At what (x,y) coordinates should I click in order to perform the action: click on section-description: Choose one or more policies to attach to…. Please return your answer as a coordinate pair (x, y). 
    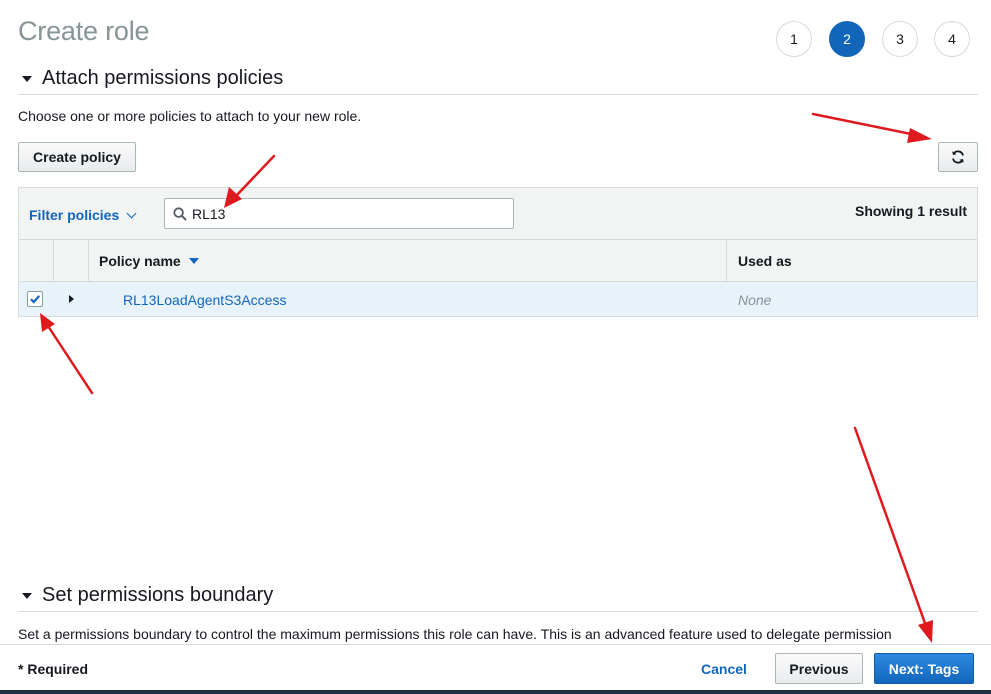
    Looking at the image, I should click on (190, 116).